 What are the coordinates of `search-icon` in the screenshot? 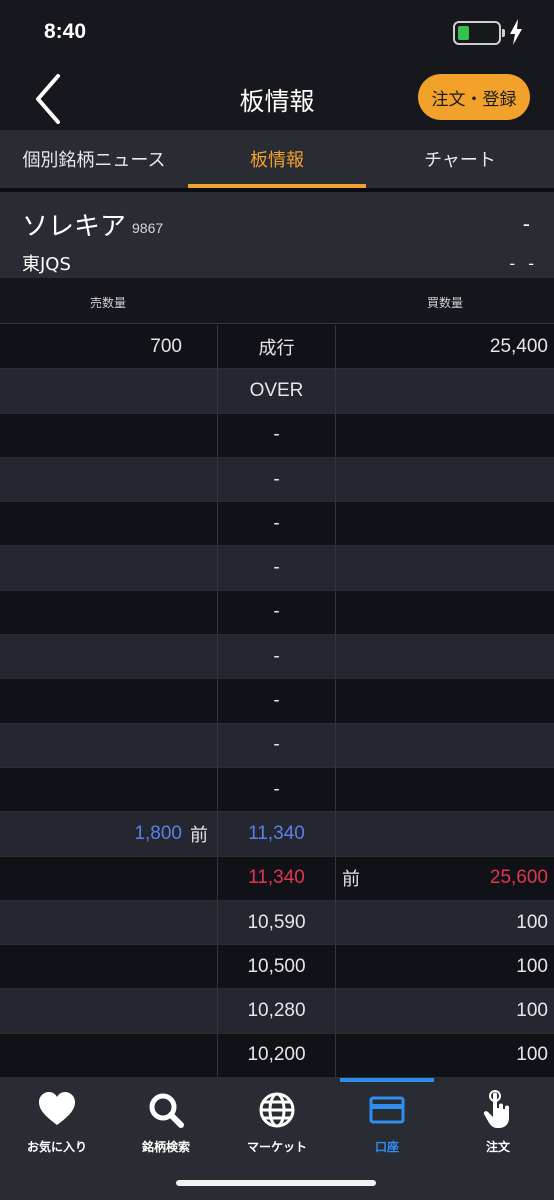 It's located at (166, 1110).